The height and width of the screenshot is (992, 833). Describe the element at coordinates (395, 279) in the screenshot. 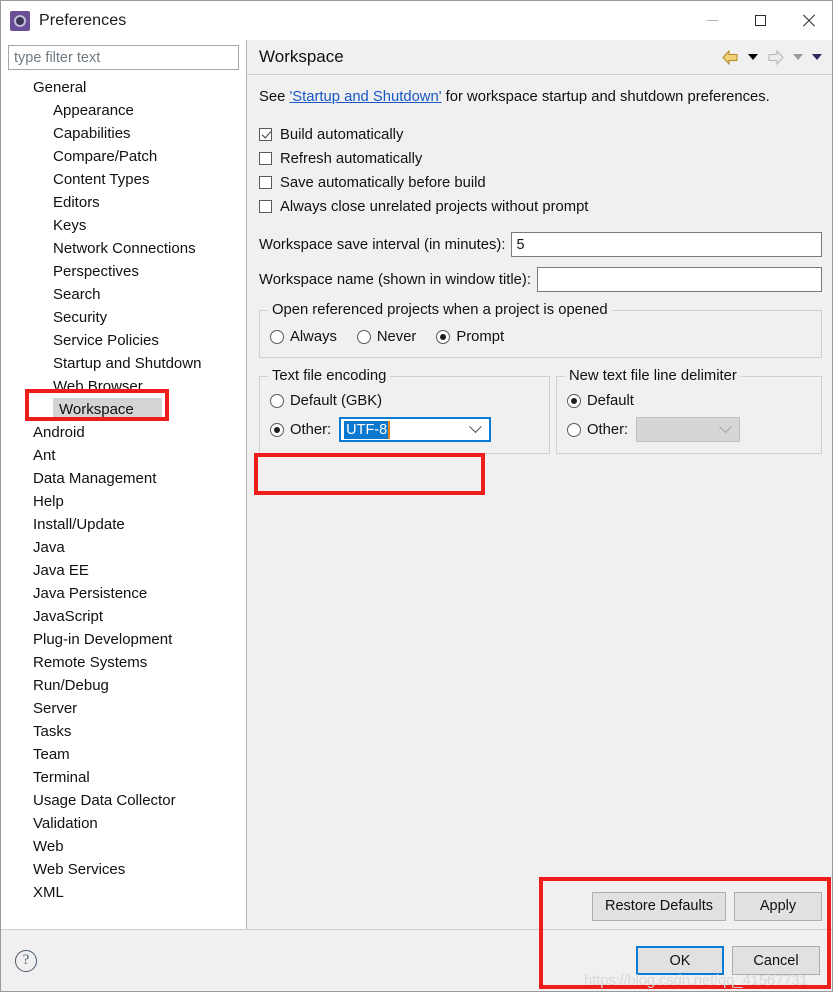

I see `field-label: Workspace name (shown in window title):` at that location.